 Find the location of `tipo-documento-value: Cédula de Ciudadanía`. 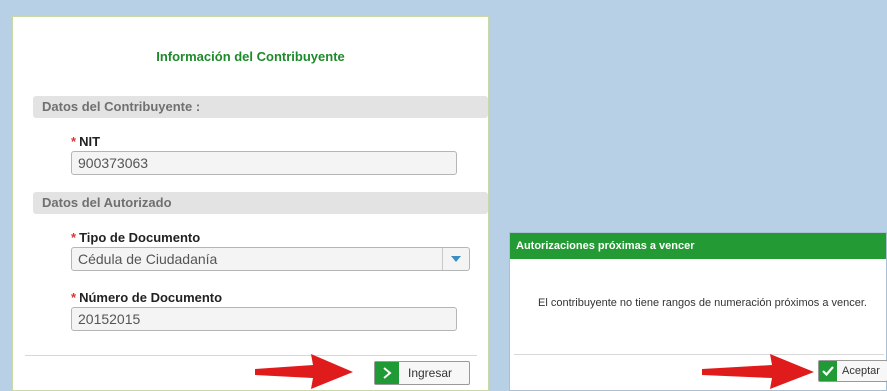

tipo-documento-value: Cédula de Ciudadanía is located at coordinates (148, 259).